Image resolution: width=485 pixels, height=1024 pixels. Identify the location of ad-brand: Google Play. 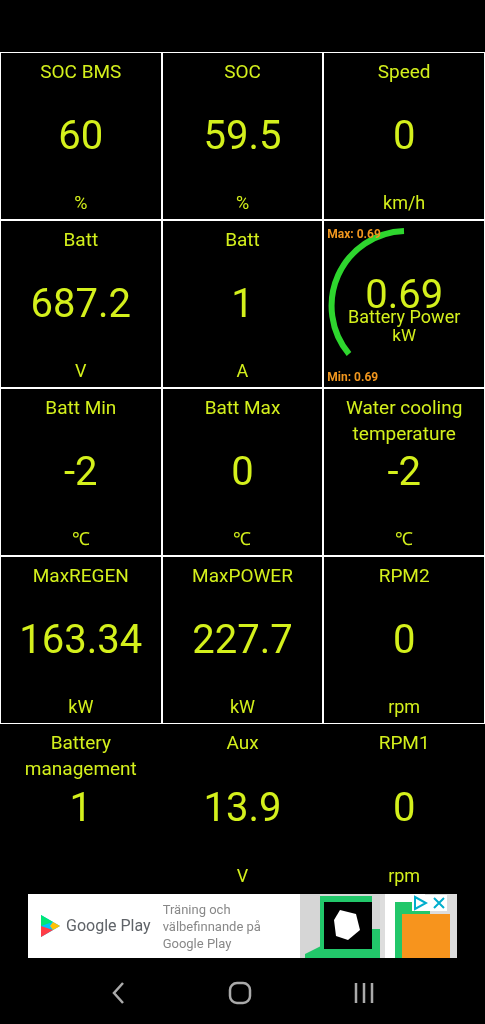
(108, 926).